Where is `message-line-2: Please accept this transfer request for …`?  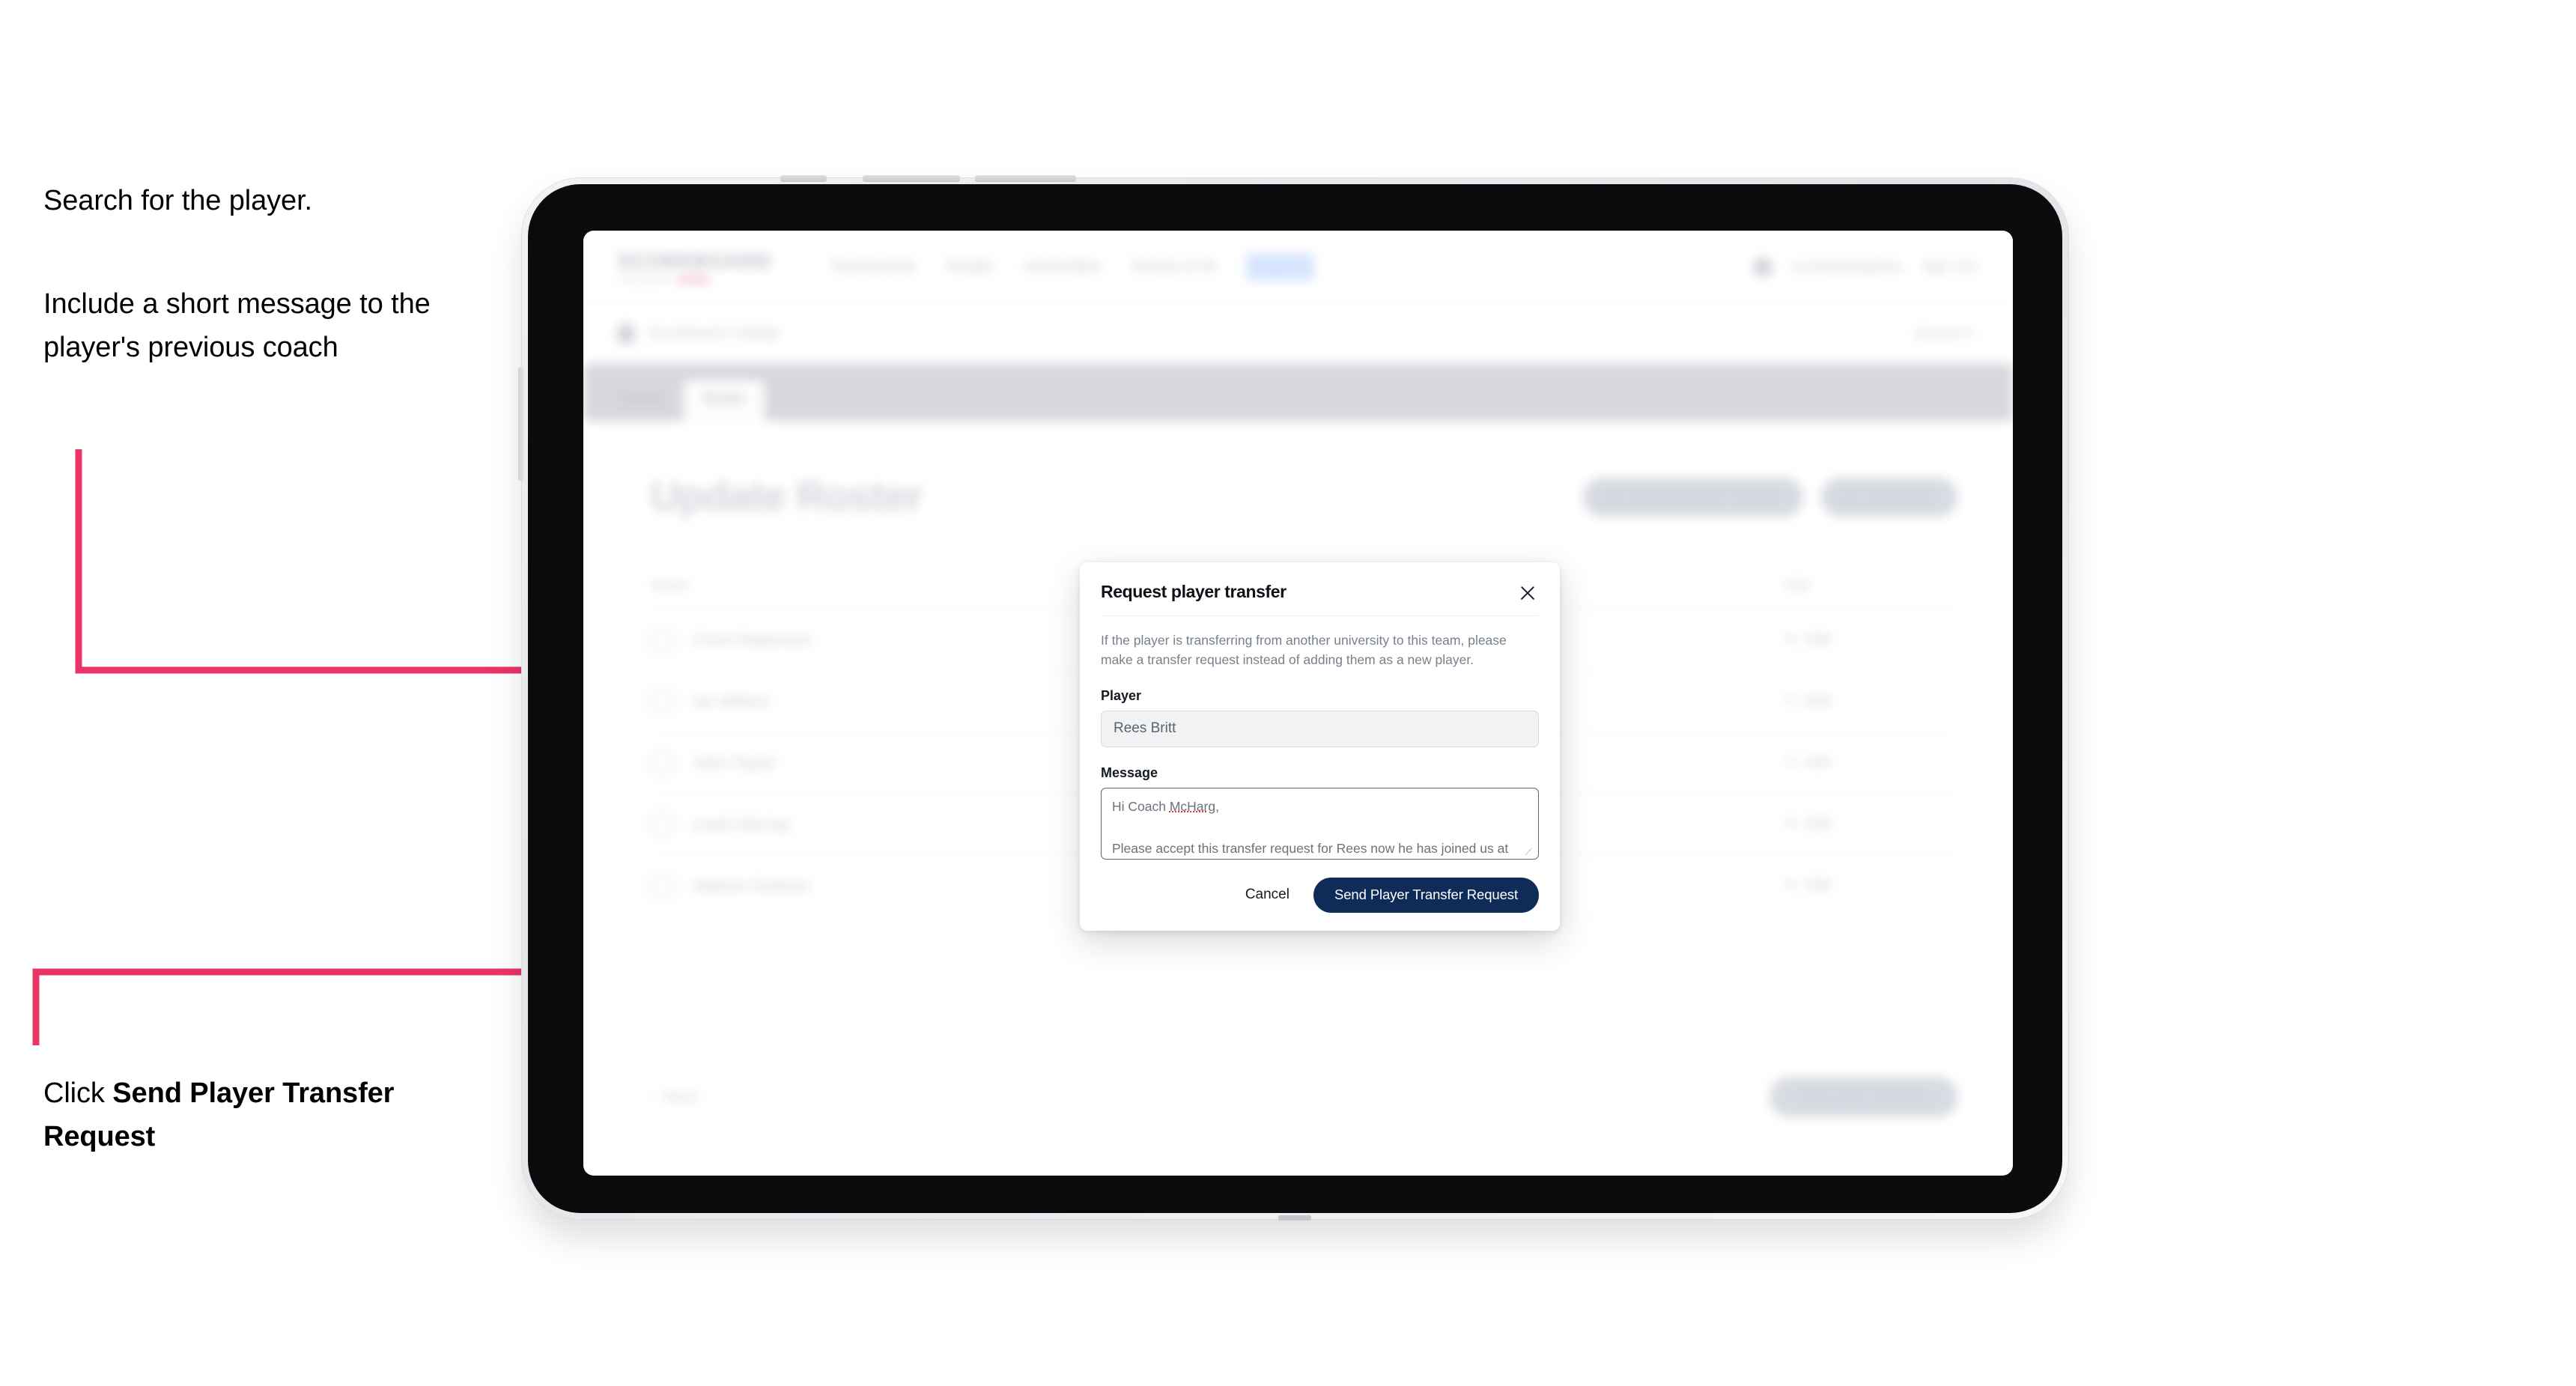 message-line-2: Please accept this transfer request for … is located at coordinates (1320, 848).